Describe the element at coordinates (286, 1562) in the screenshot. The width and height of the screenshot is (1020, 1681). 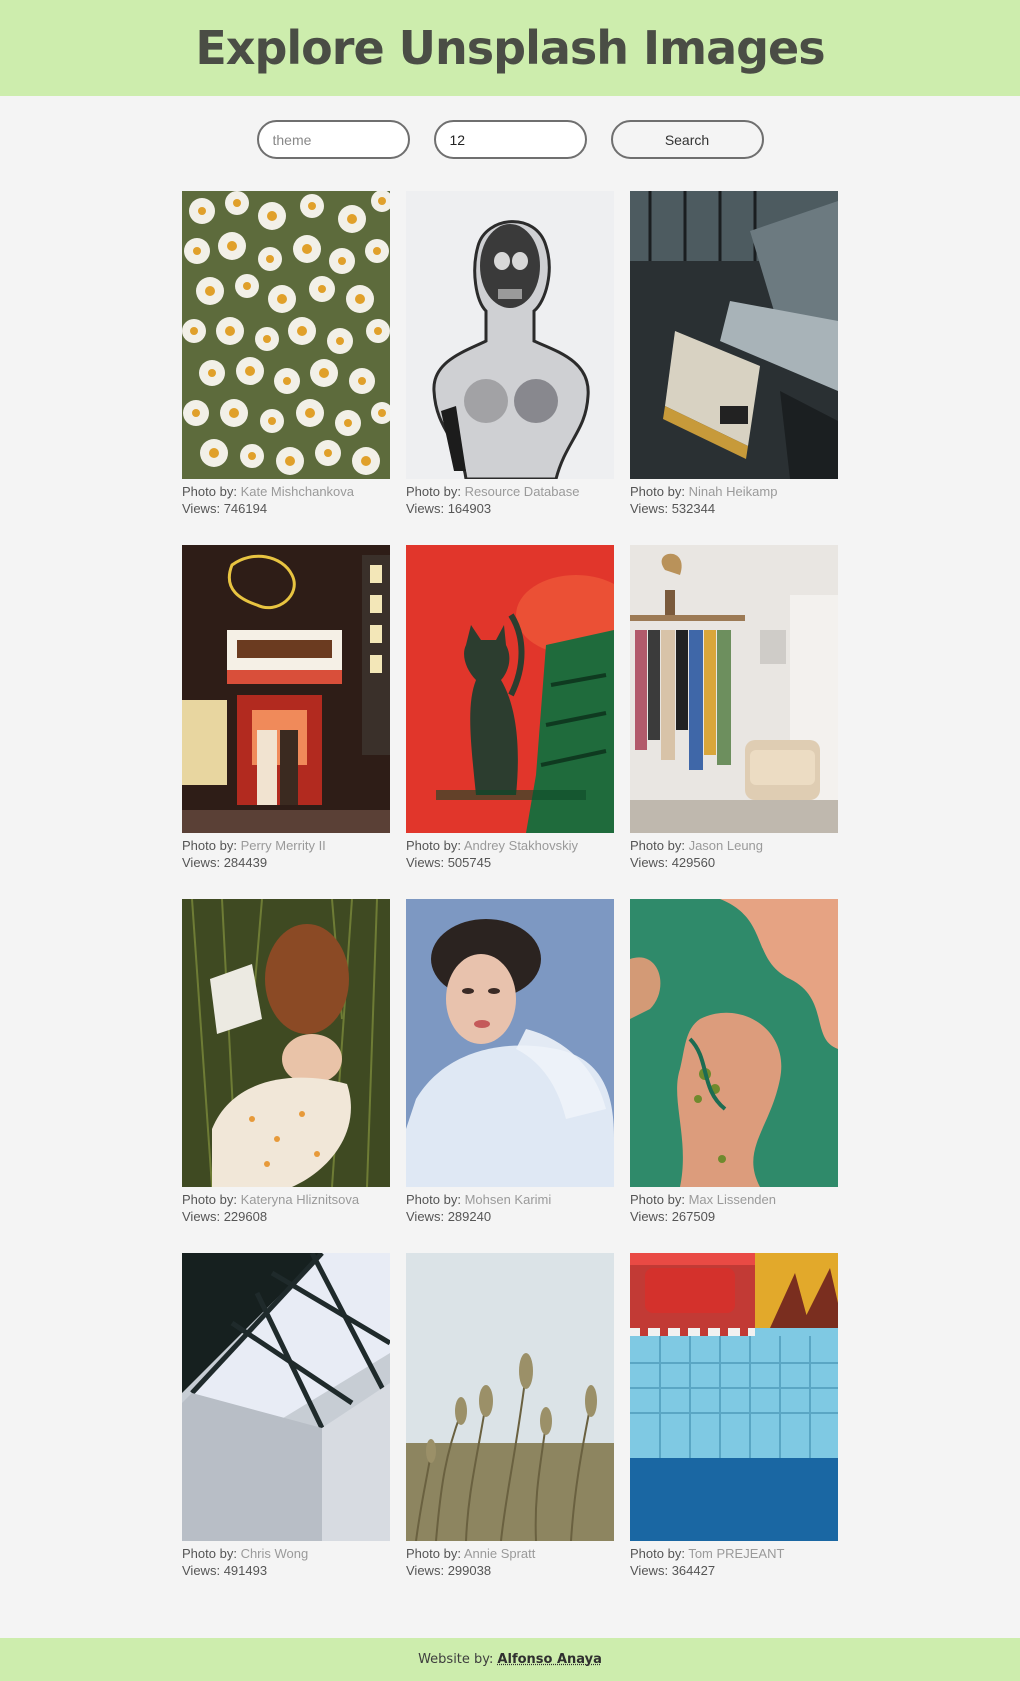
I see `photo-meta: Photo by: Chris Wong Views: 491493` at that location.